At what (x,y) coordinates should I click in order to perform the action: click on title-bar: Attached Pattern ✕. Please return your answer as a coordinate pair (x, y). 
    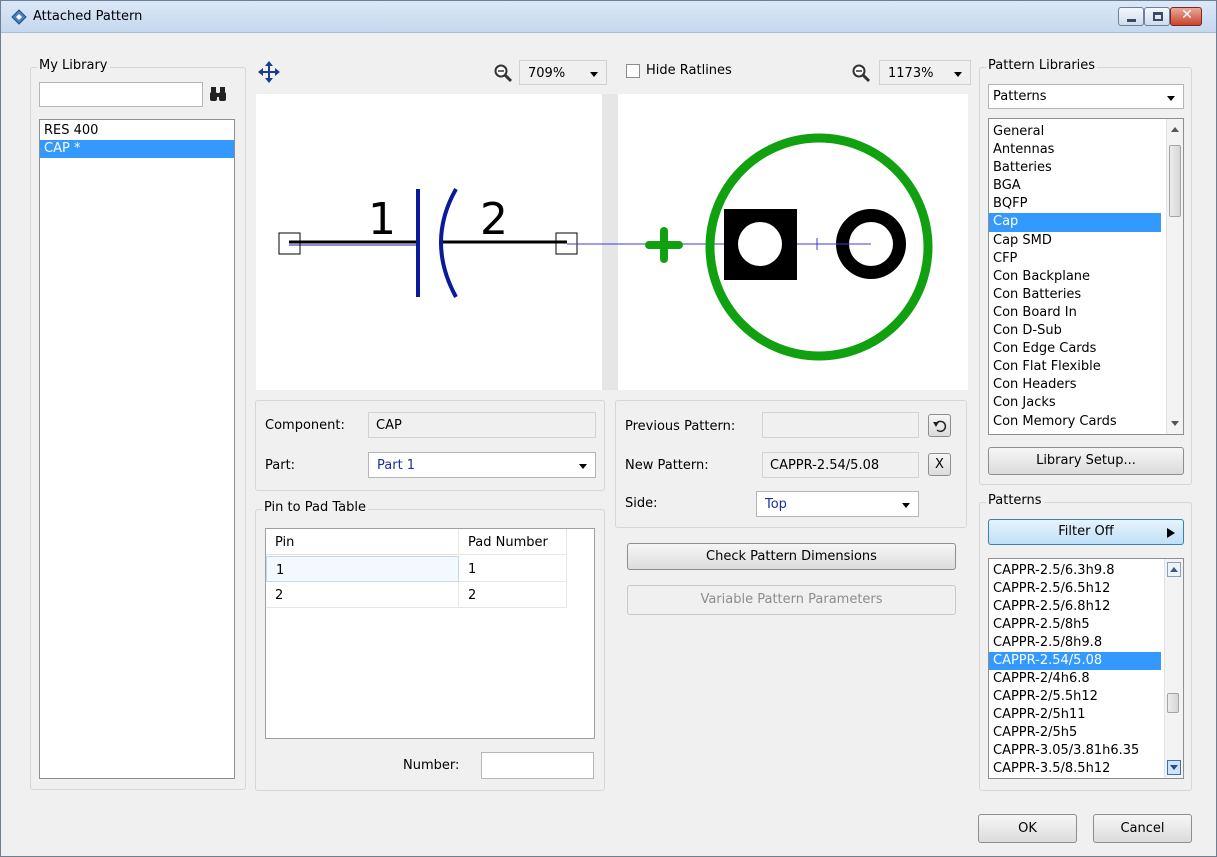
    Looking at the image, I should click on (608, 17).